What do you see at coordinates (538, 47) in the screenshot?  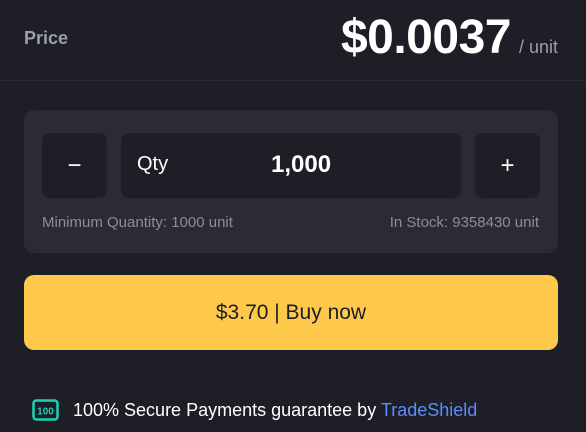 I see `price-unit: / unit` at bounding box center [538, 47].